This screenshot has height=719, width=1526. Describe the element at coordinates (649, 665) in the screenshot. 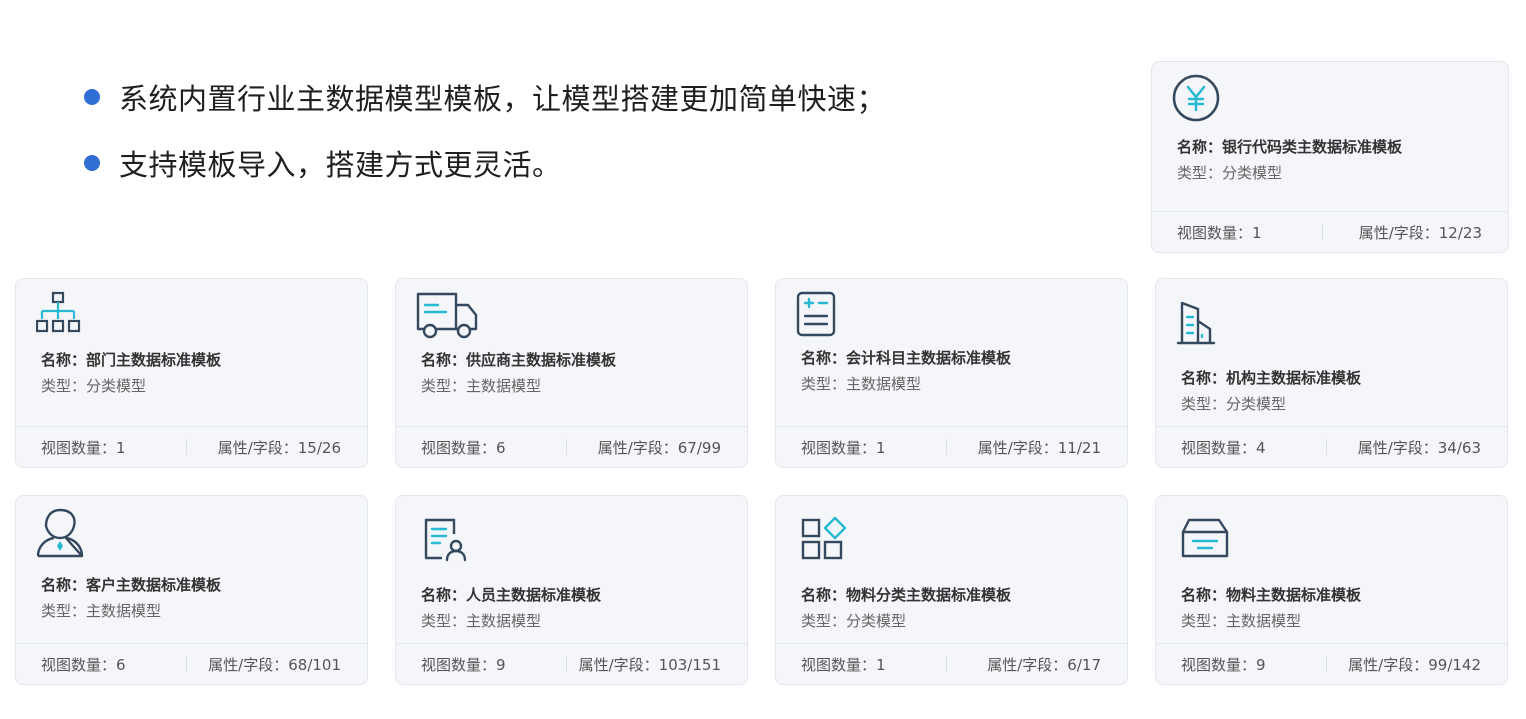

I see `attribute-count: 属性/字段：103/151` at that location.